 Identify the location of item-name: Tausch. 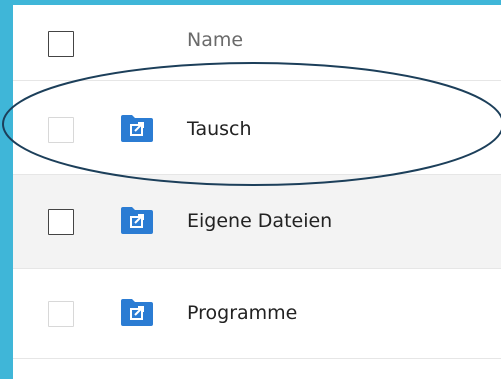
(219, 129).